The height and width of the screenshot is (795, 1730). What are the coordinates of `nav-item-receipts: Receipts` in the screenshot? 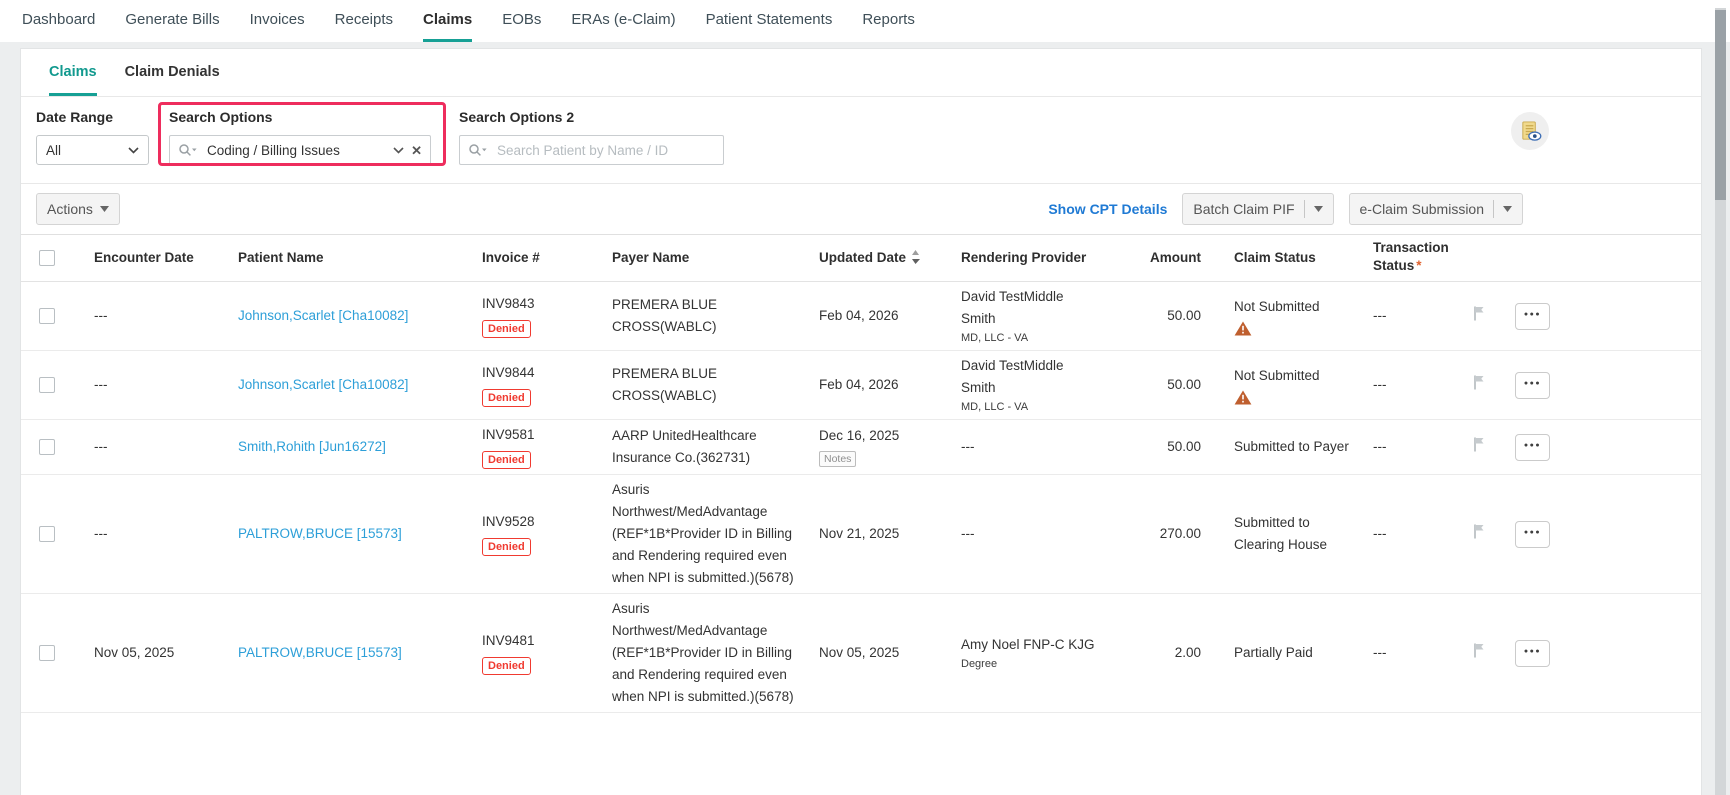 It's located at (364, 26).